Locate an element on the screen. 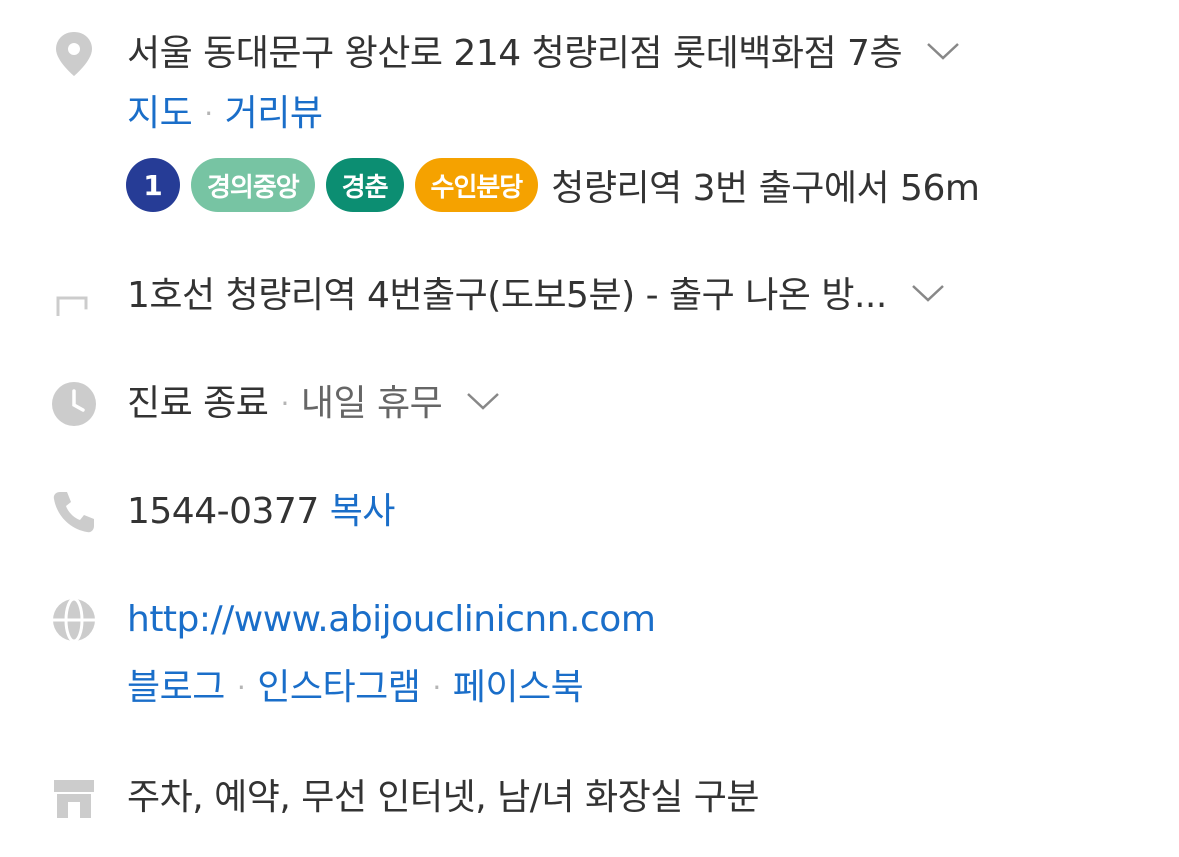 The image size is (1179, 857). address-line: 서울 동대문구 왕산로 214 청량리점 롯데백화점 7층 is located at coordinates (544, 54).